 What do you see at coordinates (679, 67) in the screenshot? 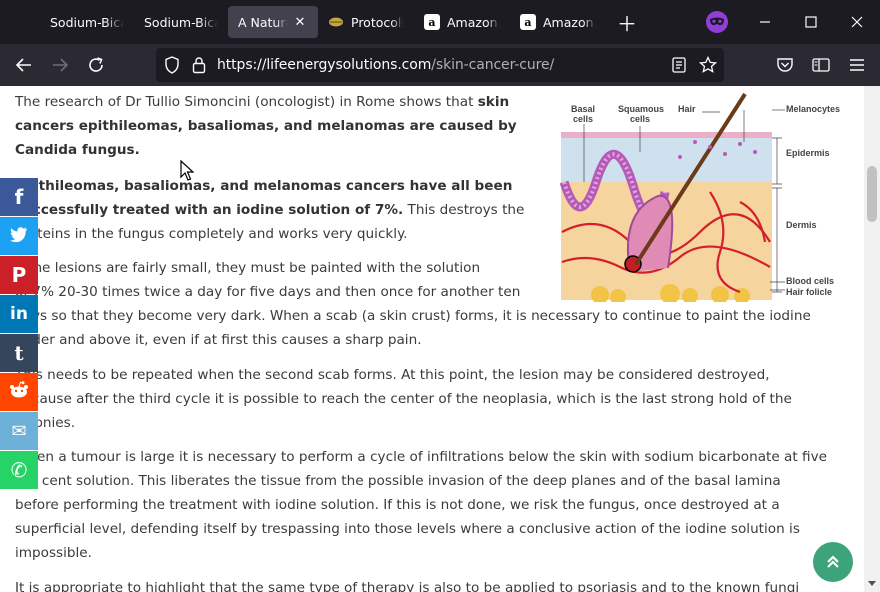
I see `reader-view-icon` at bounding box center [679, 67].